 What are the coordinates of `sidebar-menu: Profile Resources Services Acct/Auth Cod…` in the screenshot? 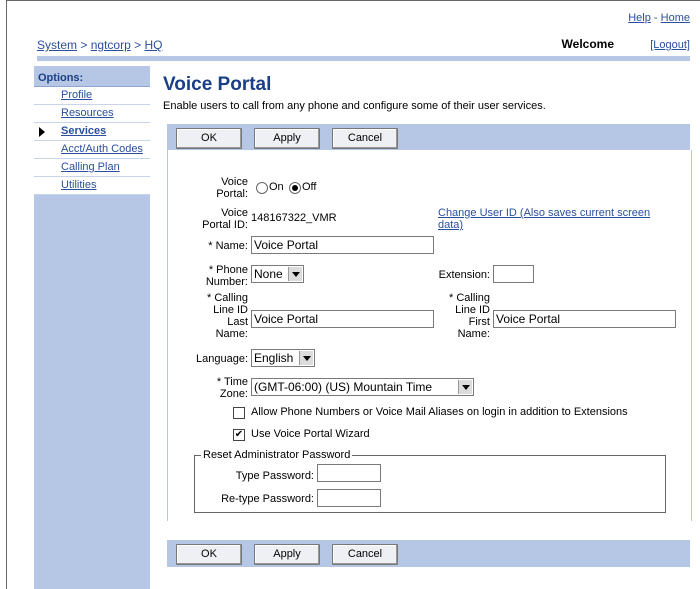 It's located at (92, 140).